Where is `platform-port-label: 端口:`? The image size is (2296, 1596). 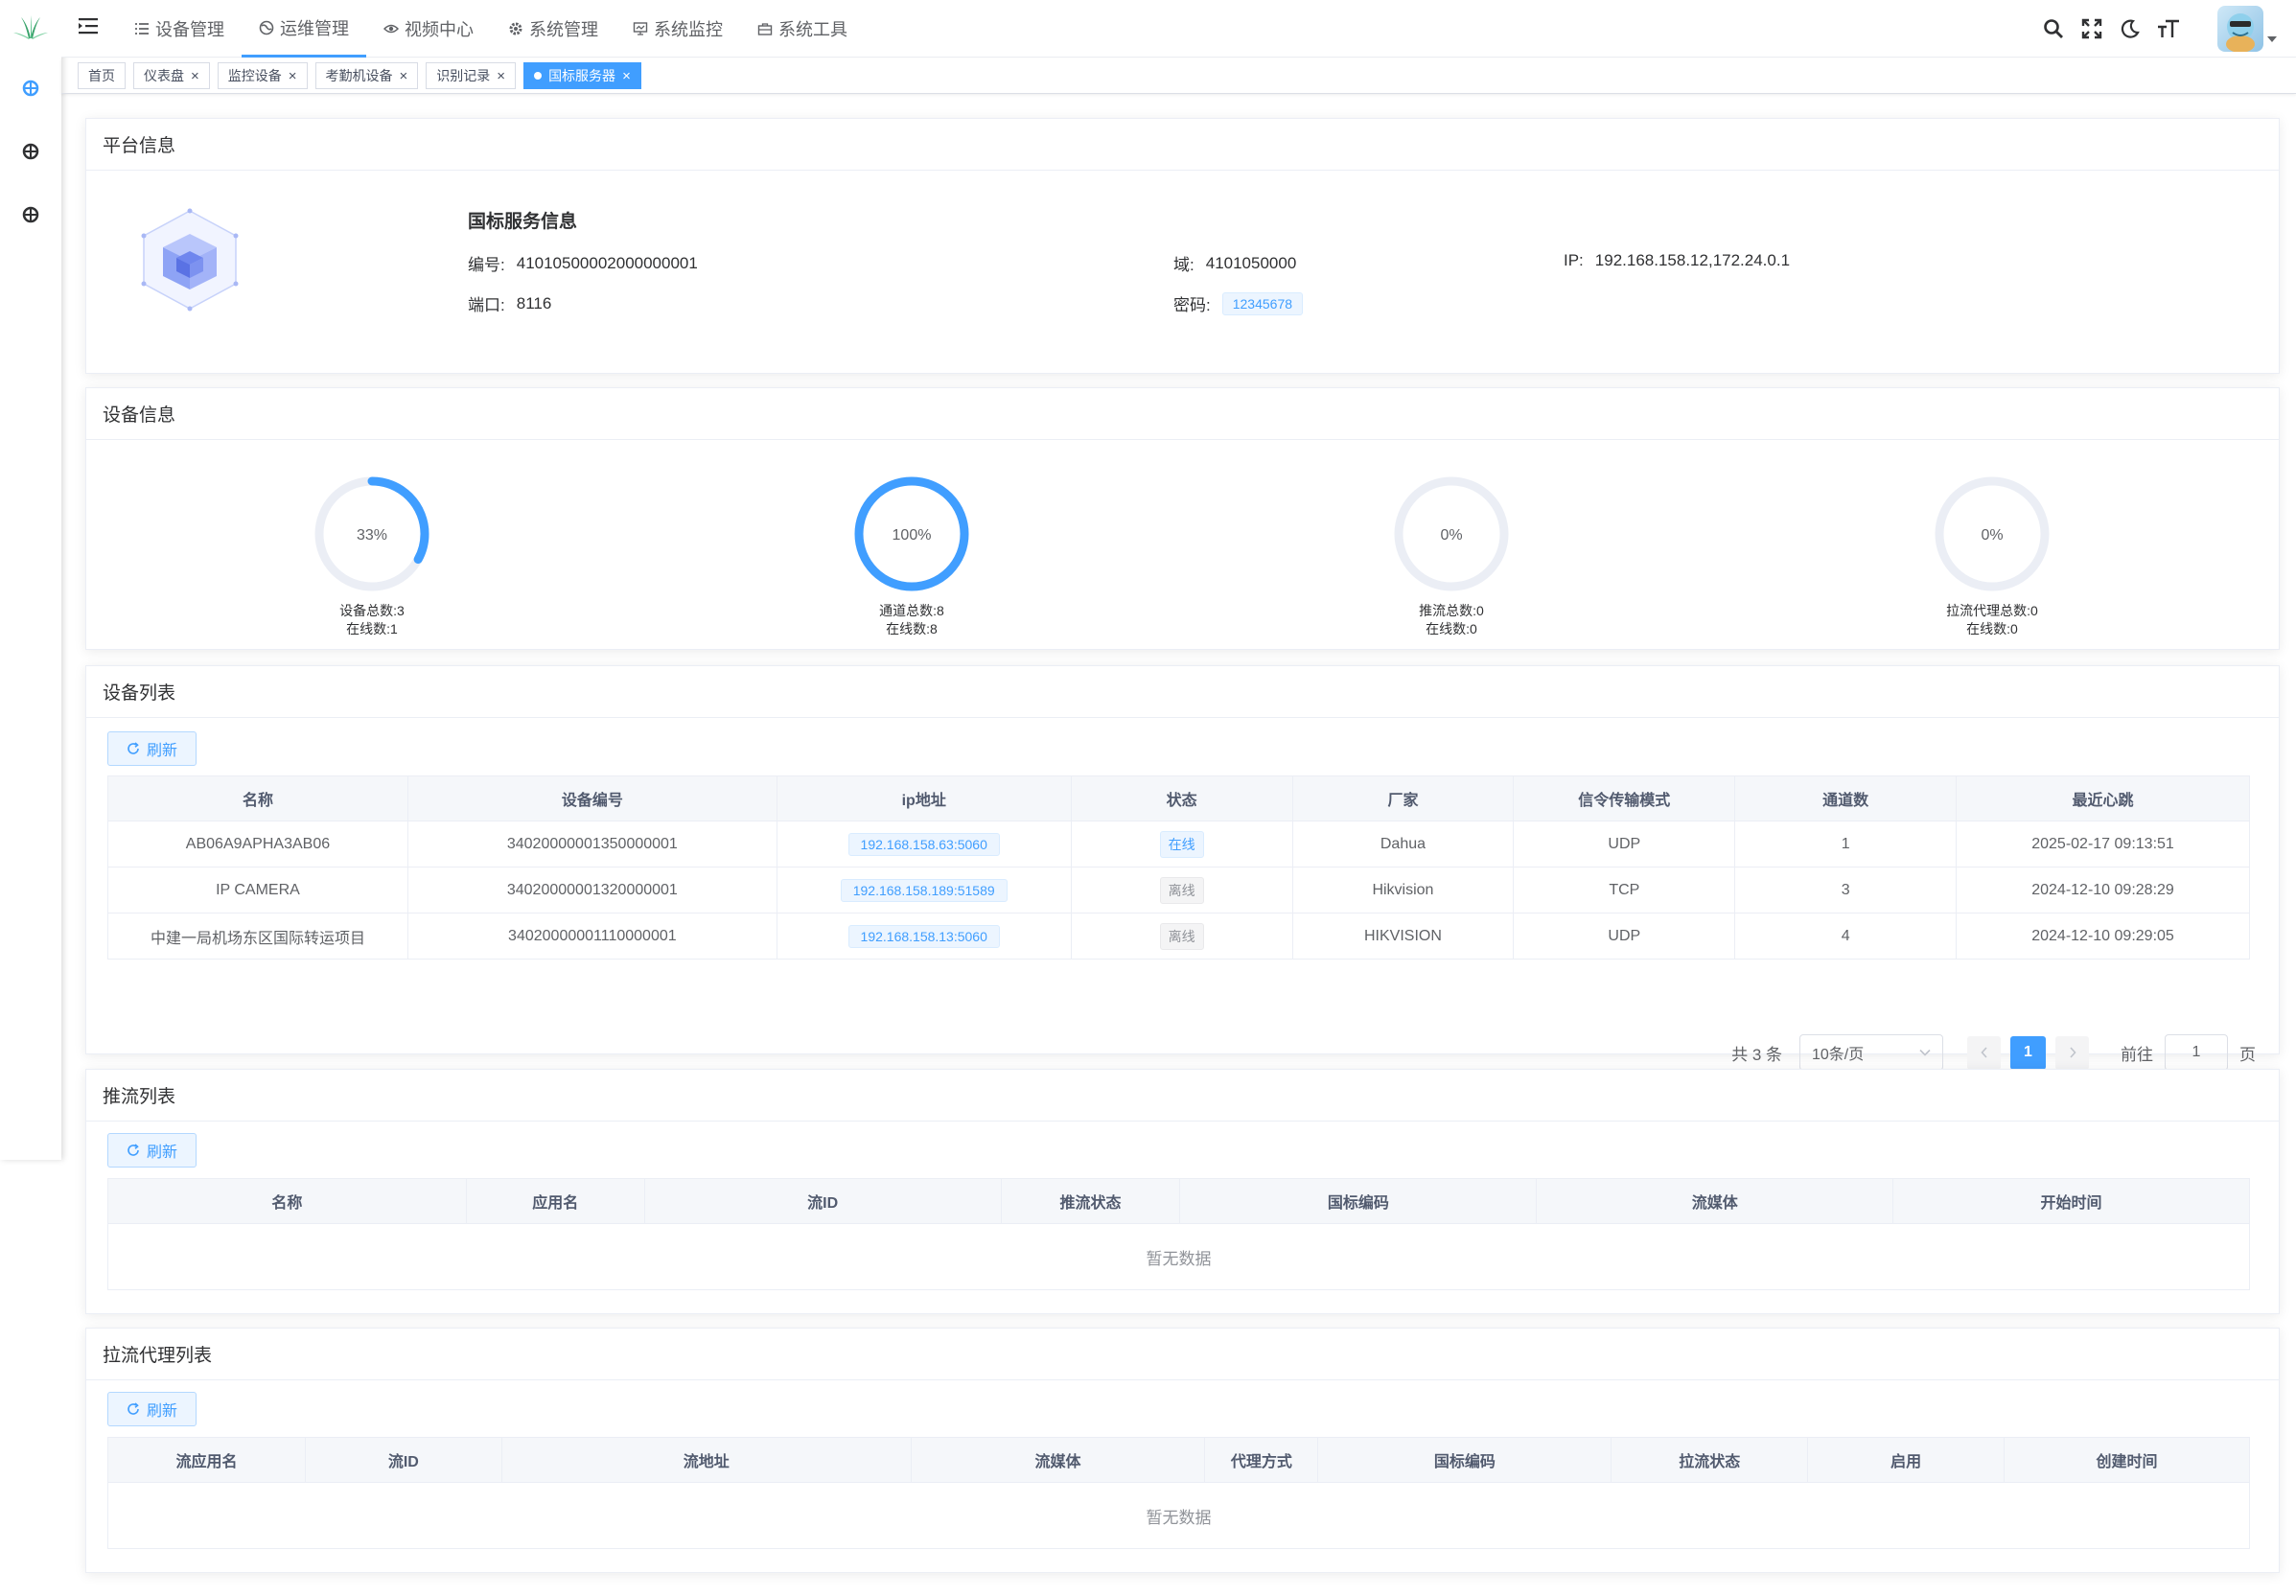
platform-port-label: 端口: is located at coordinates (486, 305).